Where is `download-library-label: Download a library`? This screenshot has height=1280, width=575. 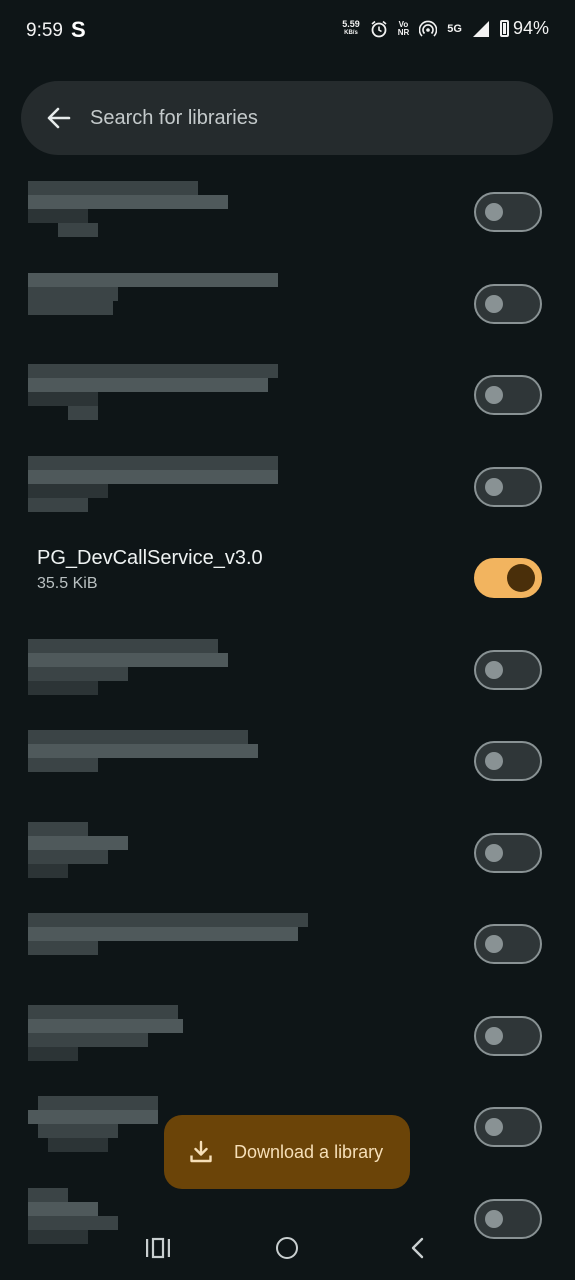
download-library-label: Download a library is located at coordinates (309, 1152).